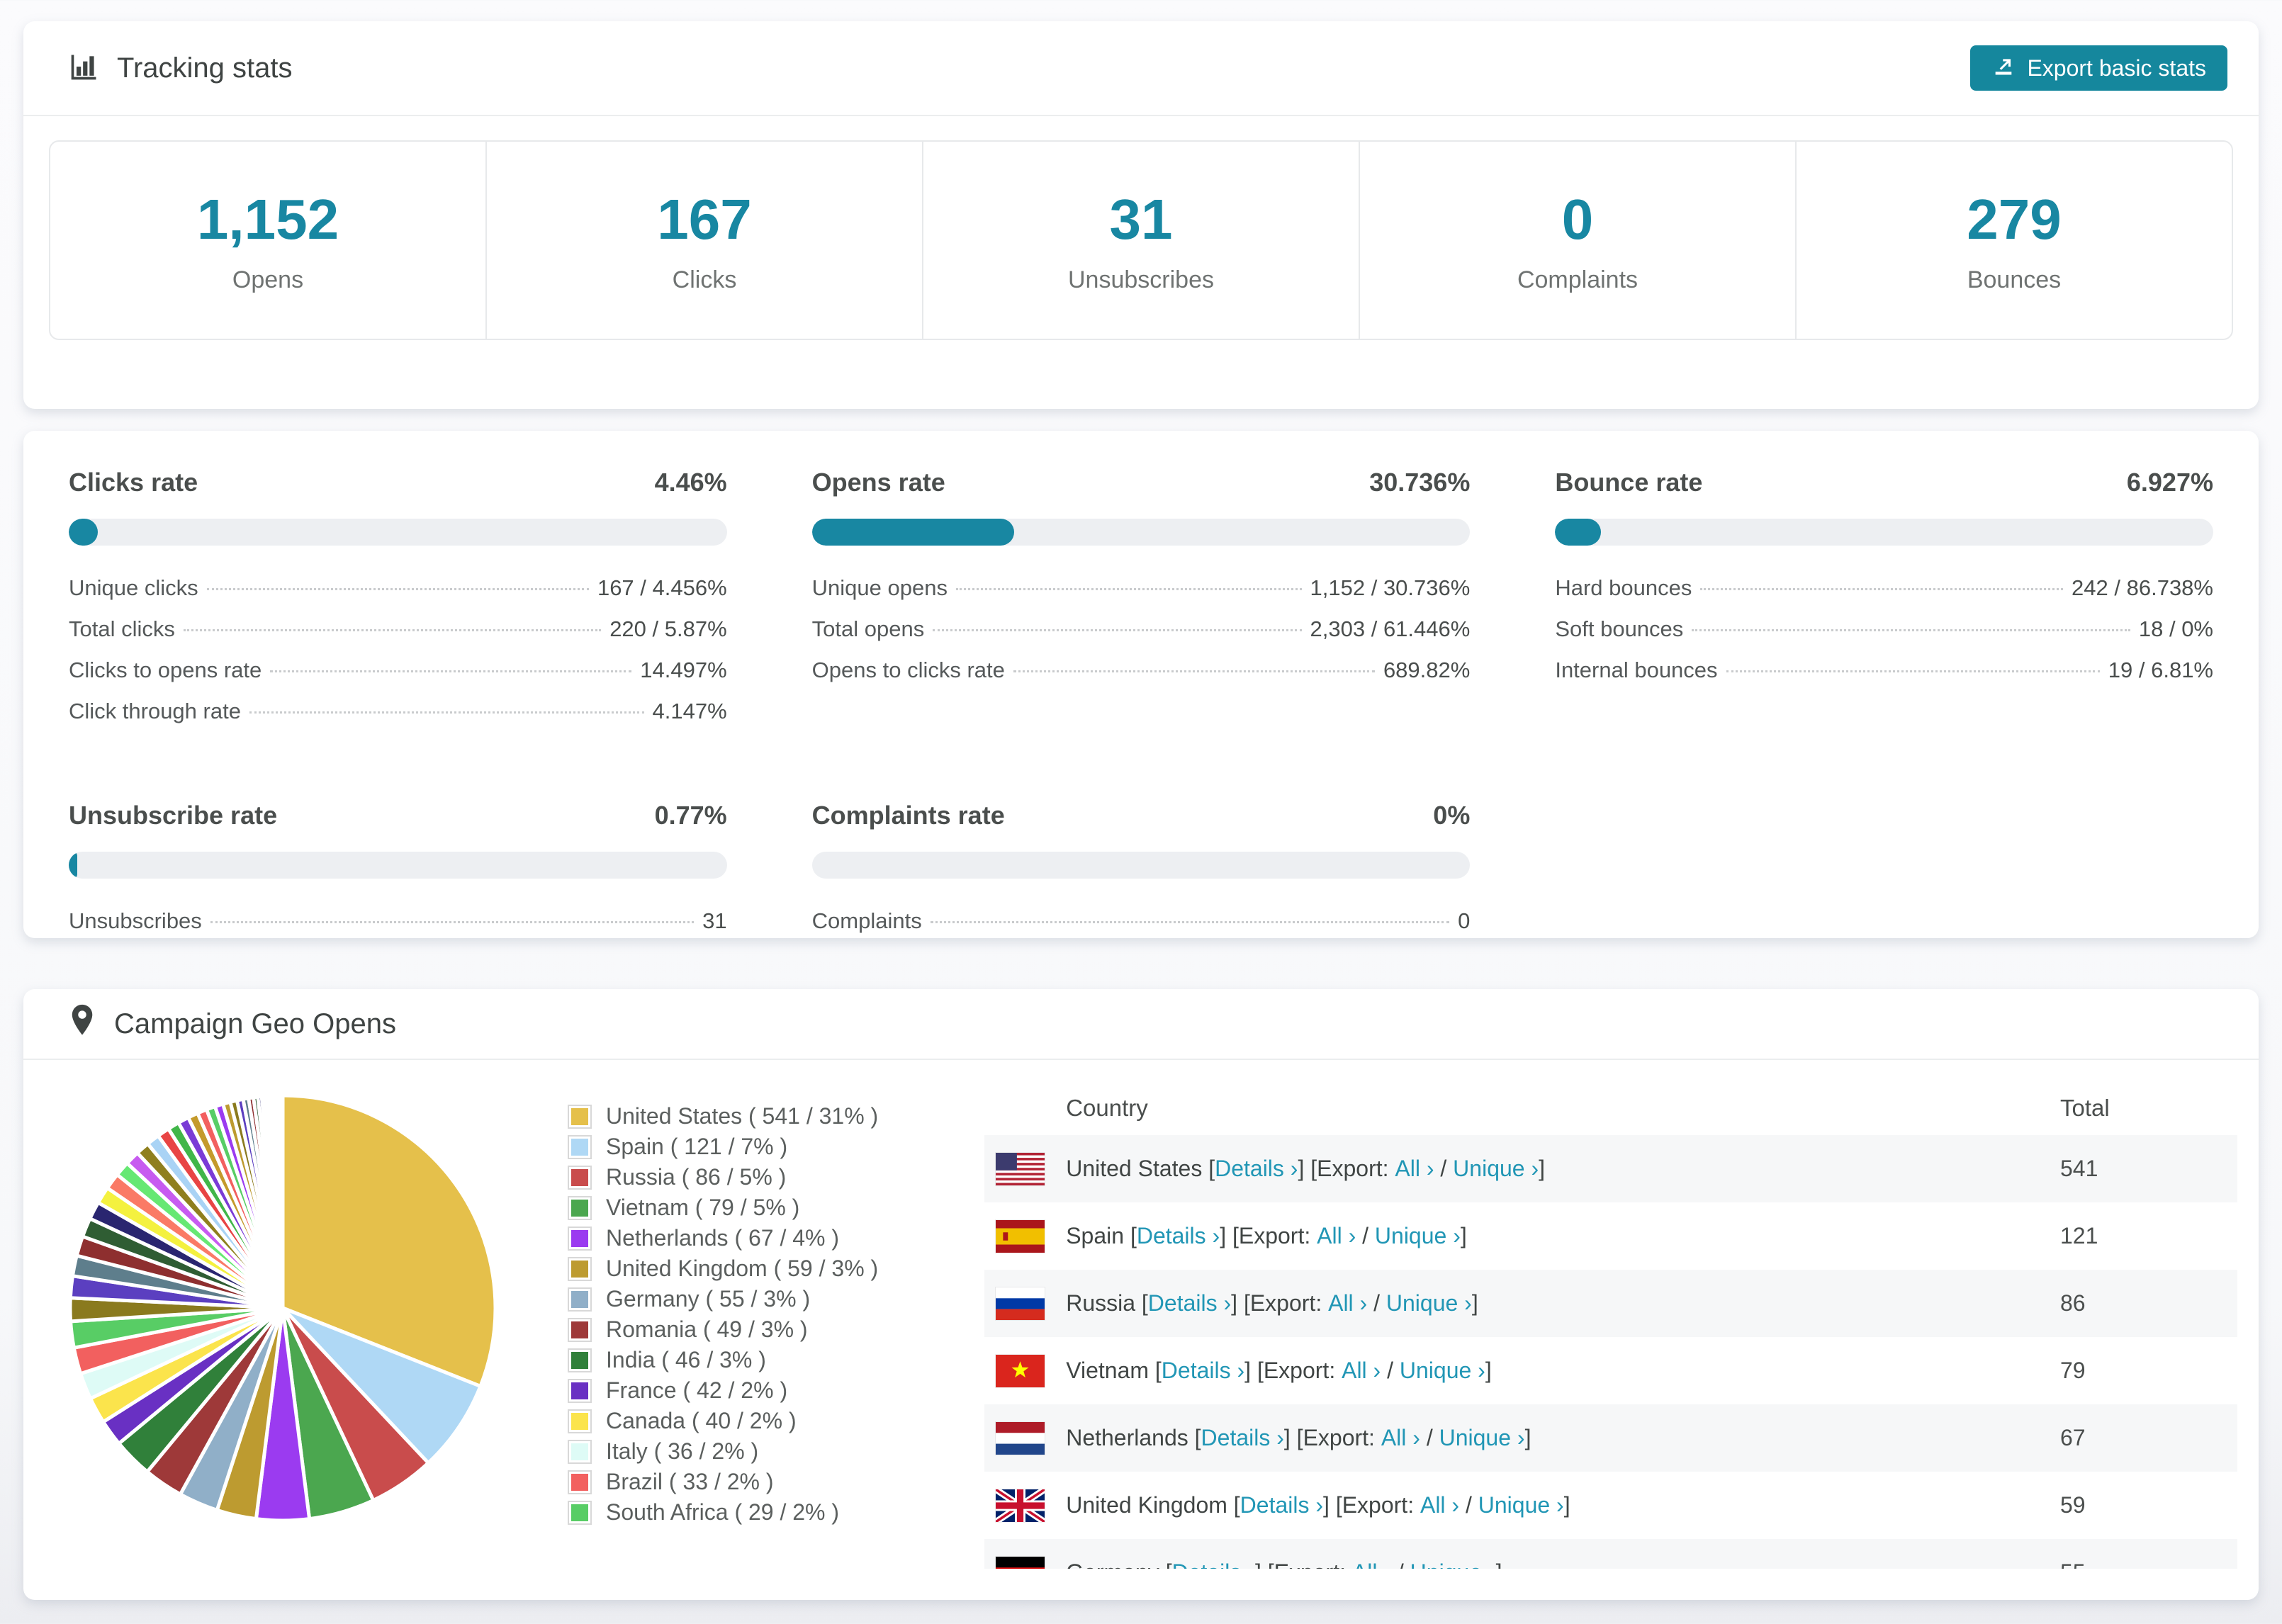  I want to click on stat-row-value: 2,303 / 61.446%, so click(1390, 628).